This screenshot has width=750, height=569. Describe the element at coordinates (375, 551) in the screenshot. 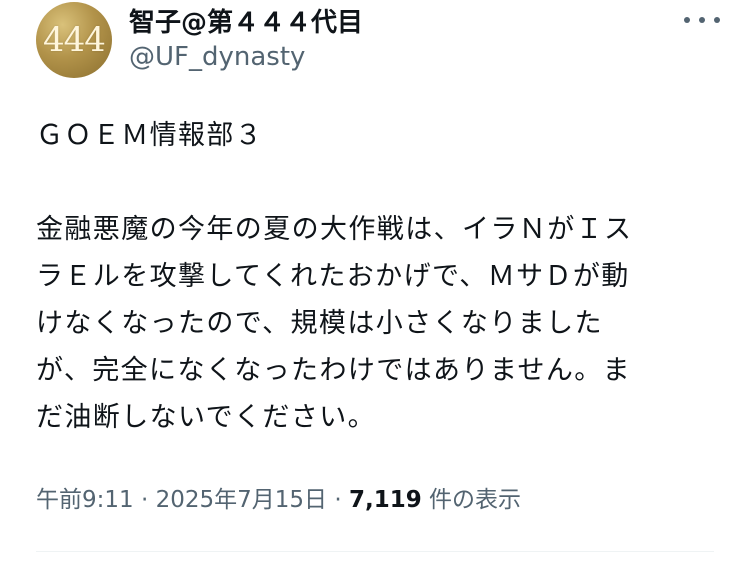

I see `divider` at that location.